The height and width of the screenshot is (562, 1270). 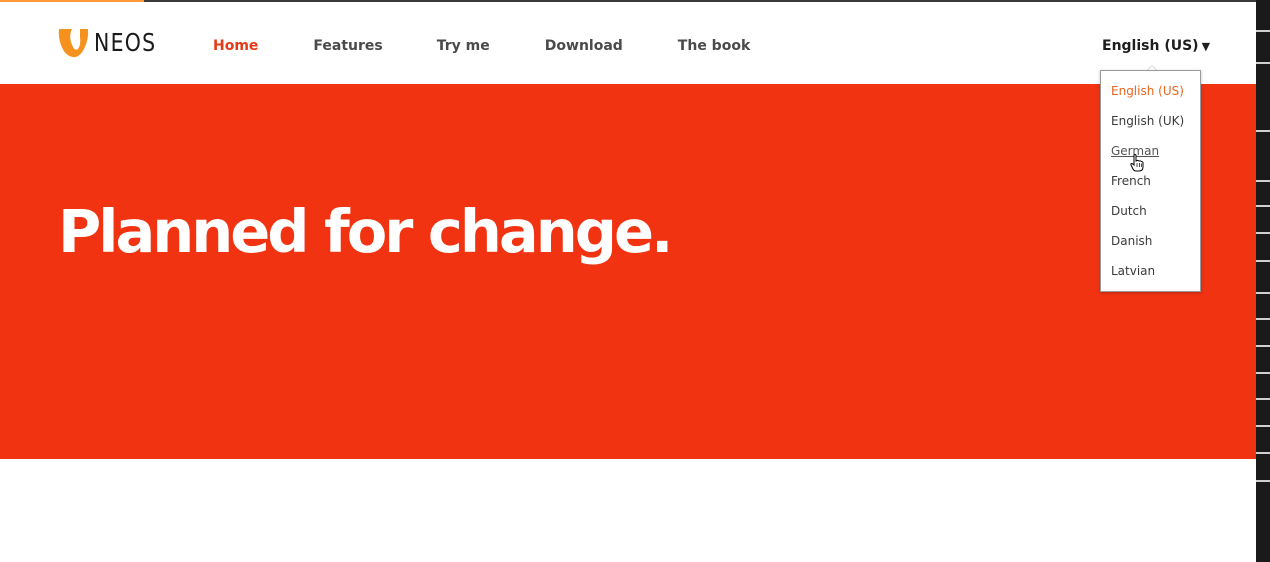 I want to click on nav-item-features: Features, so click(x=347, y=46).